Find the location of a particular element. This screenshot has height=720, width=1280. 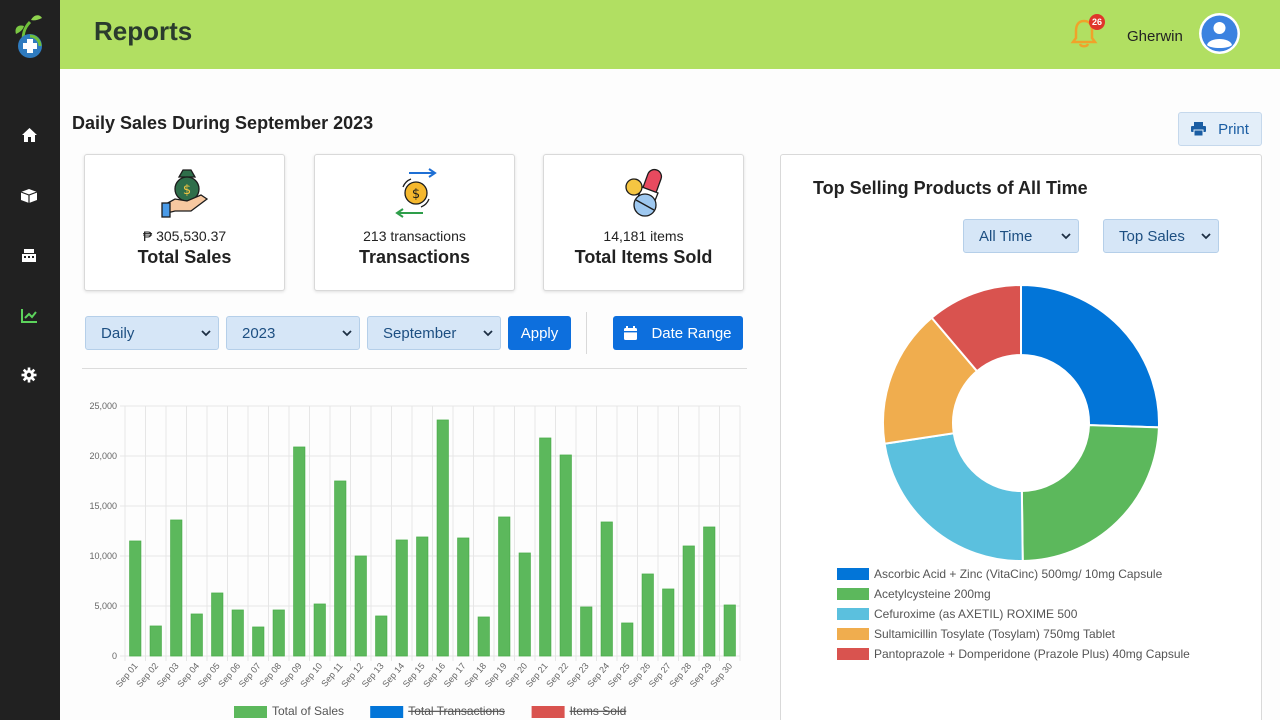

y-tick-label: 10,000 is located at coordinates (103, 556).